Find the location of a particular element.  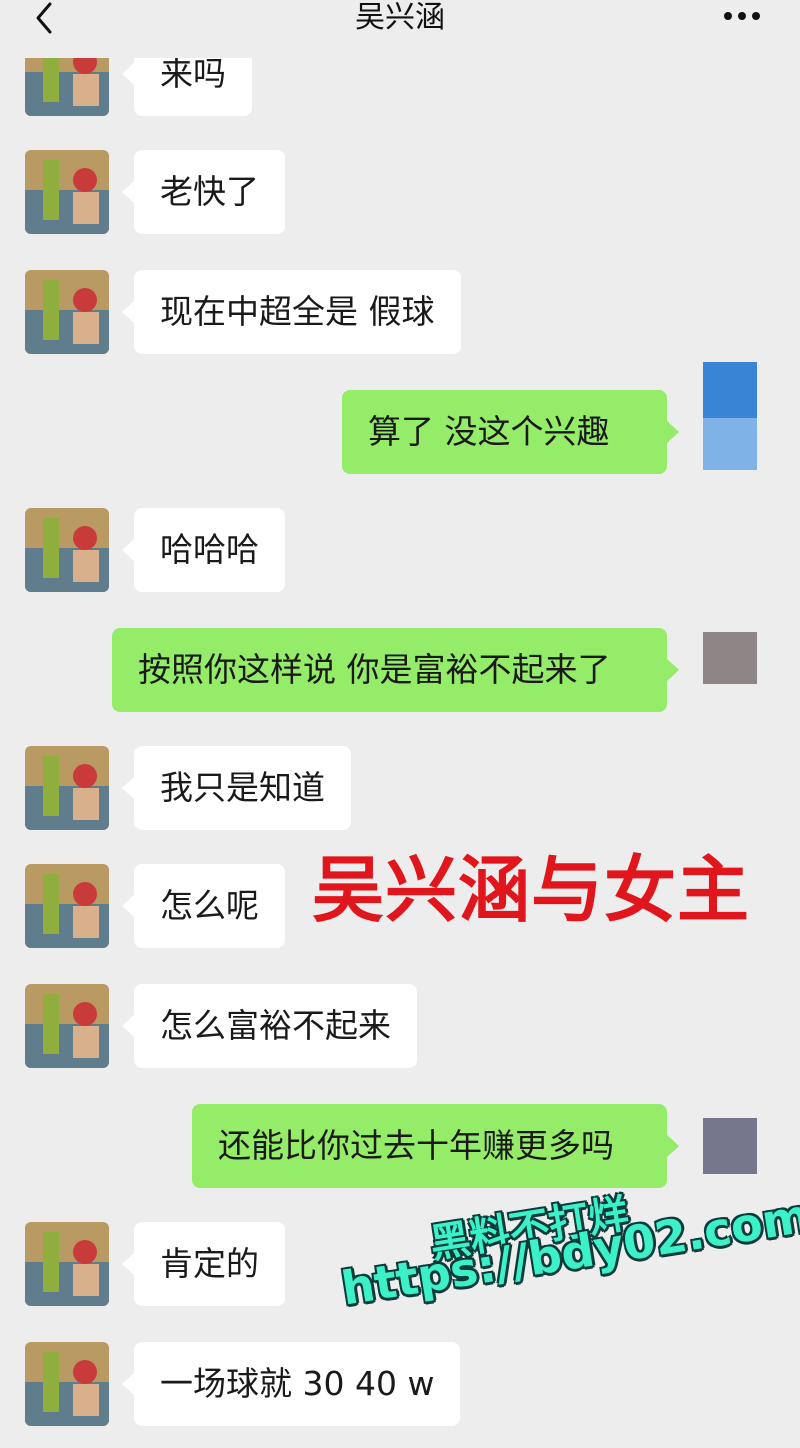

chat-header: 吴兴涵 is located at coordinates (400, 29).